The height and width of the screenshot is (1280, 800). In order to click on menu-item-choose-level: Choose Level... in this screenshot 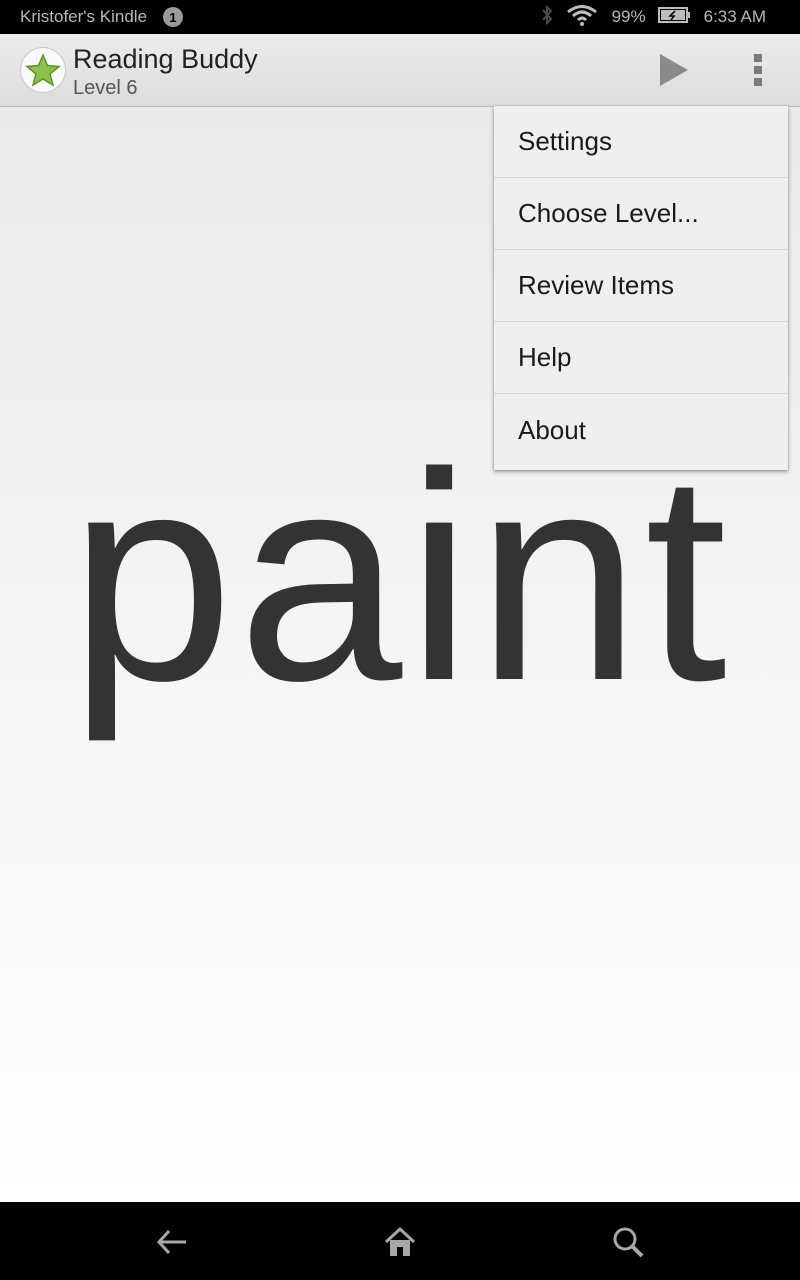, I will do `click(641, 214)`.